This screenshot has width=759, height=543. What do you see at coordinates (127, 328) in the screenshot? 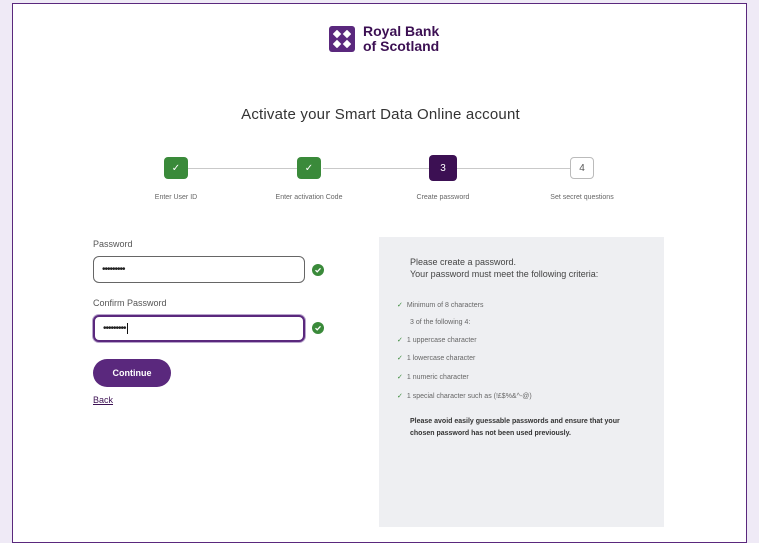
I see `text-caret` at bounding box center [127, 328].